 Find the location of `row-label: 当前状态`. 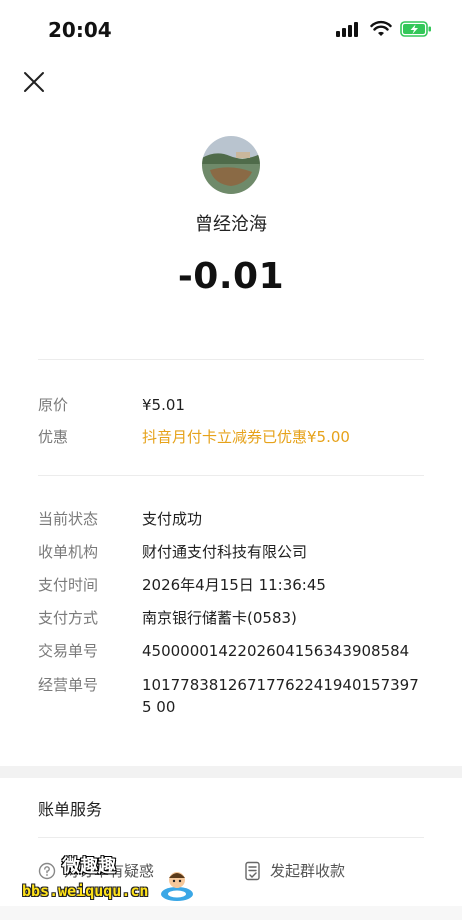

row-label: 当前状态 is located at coordinates (68, 519).